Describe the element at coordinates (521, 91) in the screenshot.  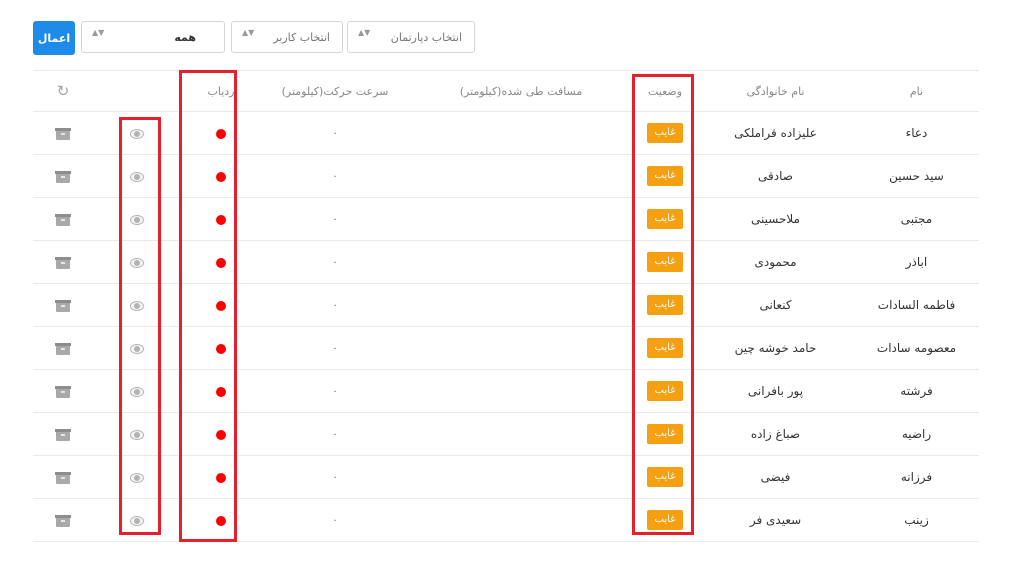
I see `distance-header: مسافت طی شده(کیلومتر)` at that location.